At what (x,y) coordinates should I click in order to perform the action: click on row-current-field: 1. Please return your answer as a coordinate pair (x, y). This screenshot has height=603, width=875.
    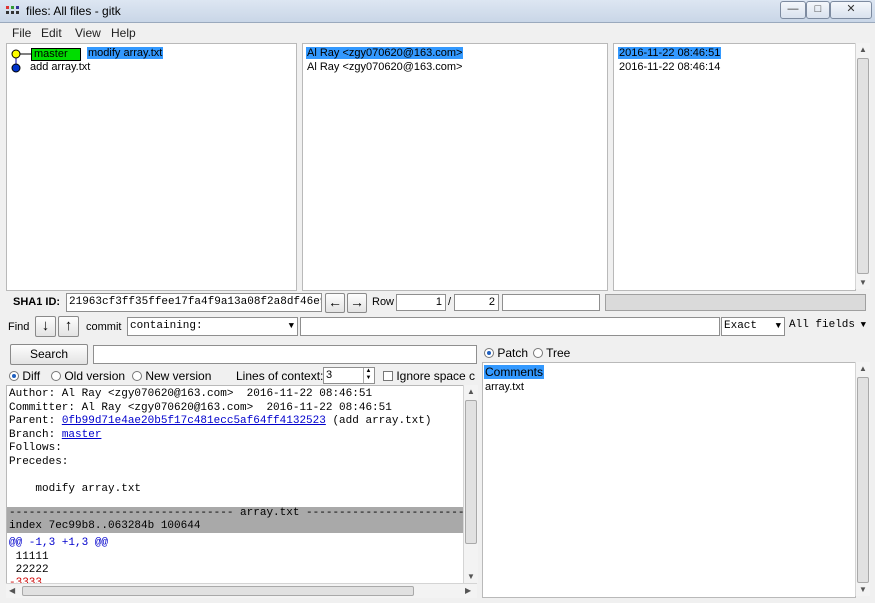
    Looking at the image, I should click on (421, 302).